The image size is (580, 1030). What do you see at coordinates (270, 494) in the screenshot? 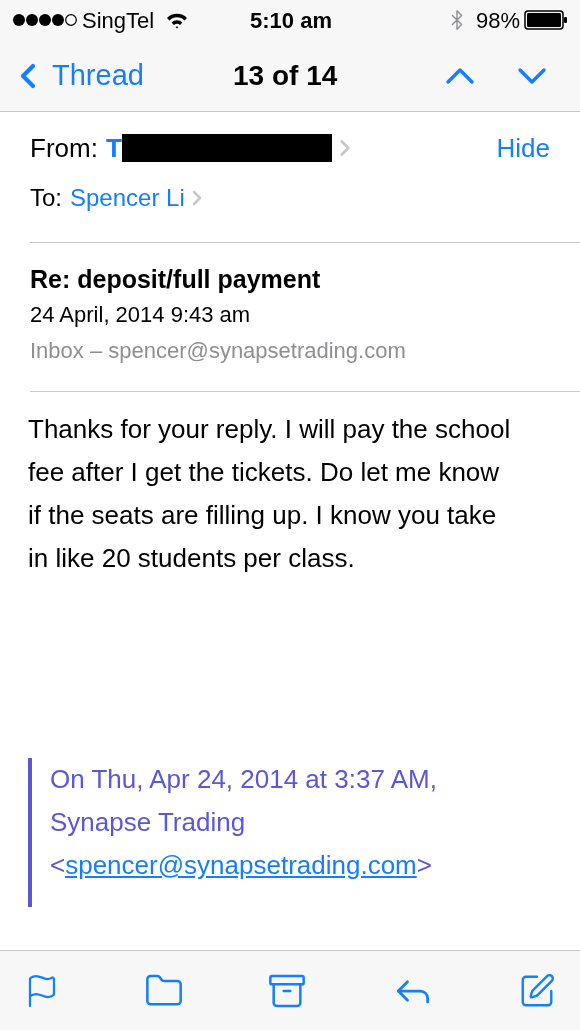
I see `email-body: Thanks for your reply. I will pay the school fee after I get the tickets. Do let me know if the seats are filling up. I know you take in like 20 students per class.` at bounding box center [270, 494].